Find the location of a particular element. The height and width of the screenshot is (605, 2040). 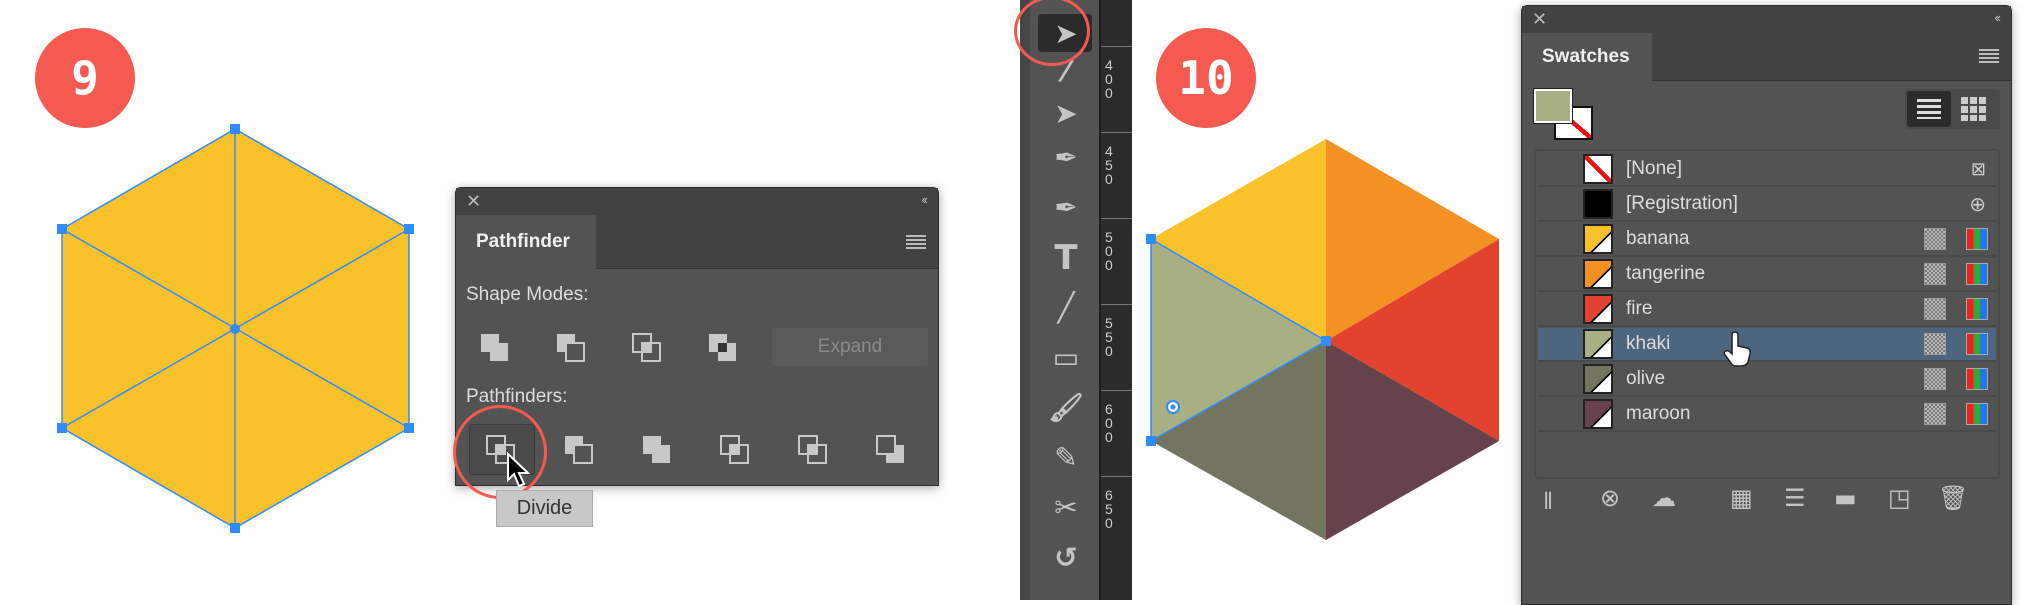

swatch-row-fire: fire is located at coordinates (1767, 310).